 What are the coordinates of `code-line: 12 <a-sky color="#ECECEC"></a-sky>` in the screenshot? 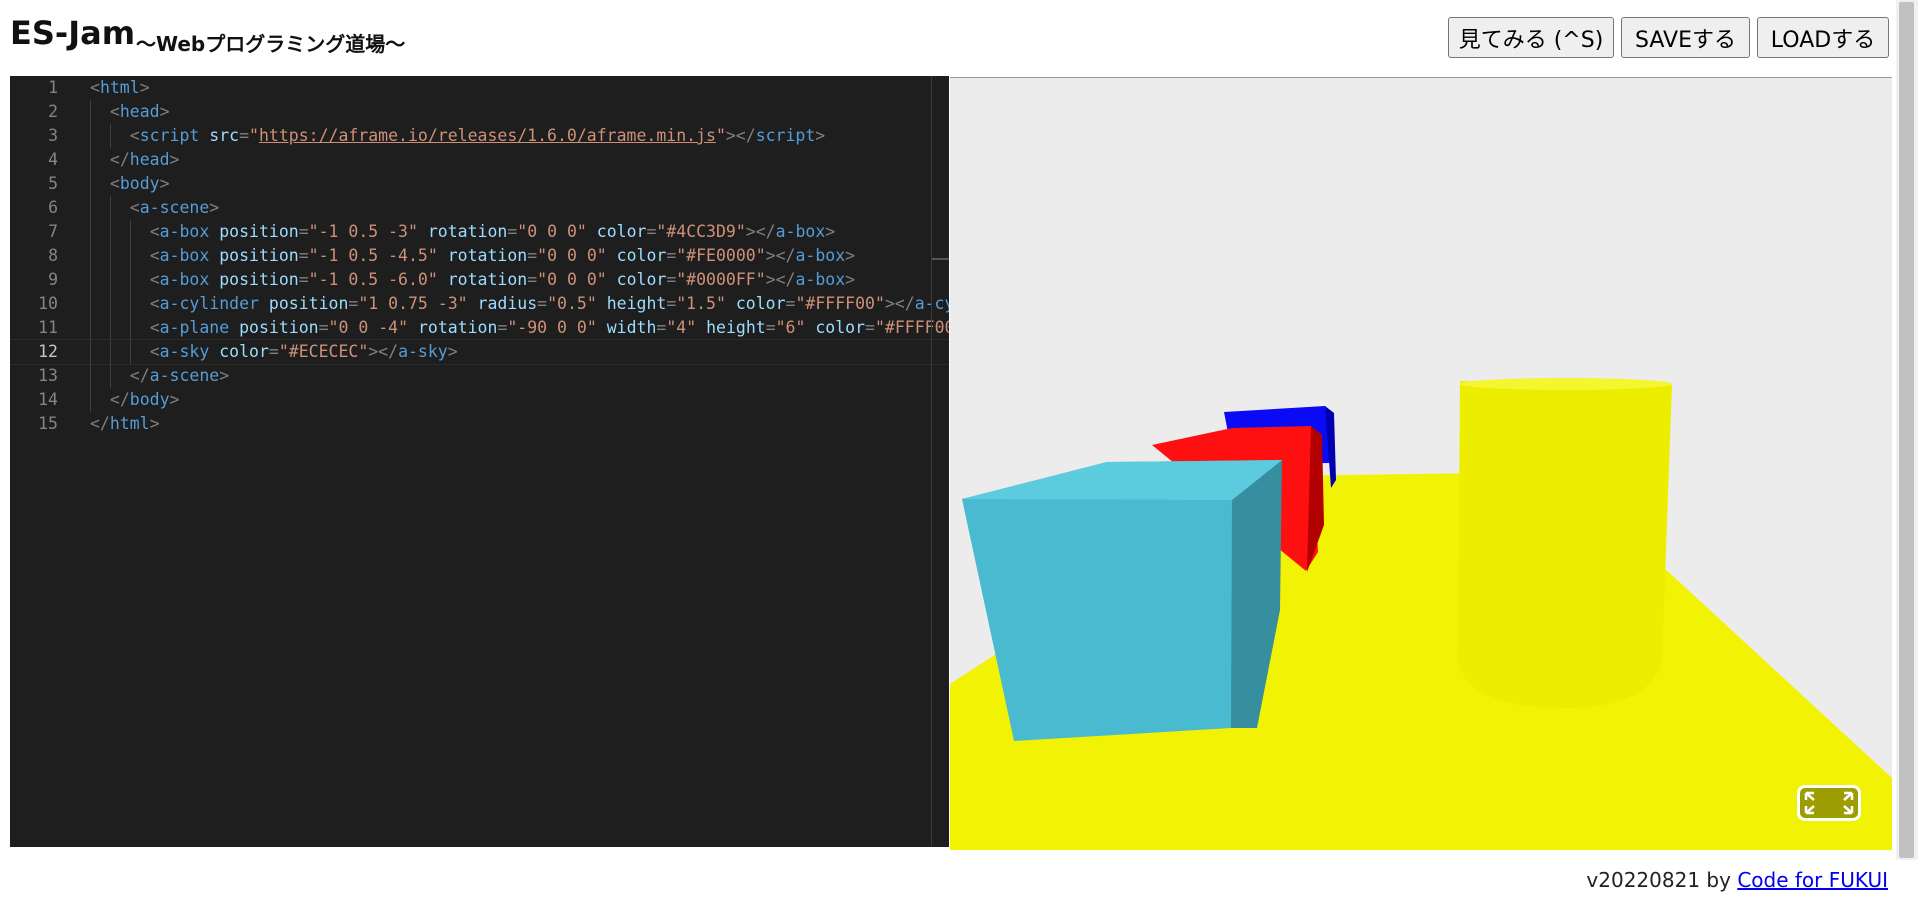 It's located at (479, 352).